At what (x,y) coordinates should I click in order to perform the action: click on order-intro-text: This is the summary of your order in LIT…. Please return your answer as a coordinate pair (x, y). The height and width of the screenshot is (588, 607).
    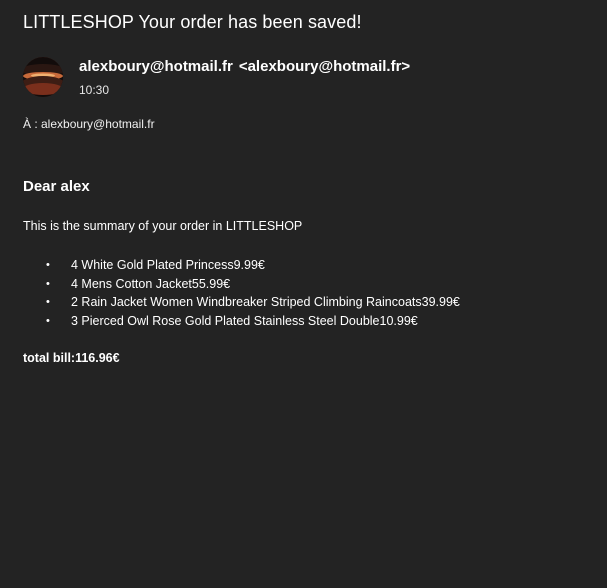
    Looking at the image, I should click on (163, 226).